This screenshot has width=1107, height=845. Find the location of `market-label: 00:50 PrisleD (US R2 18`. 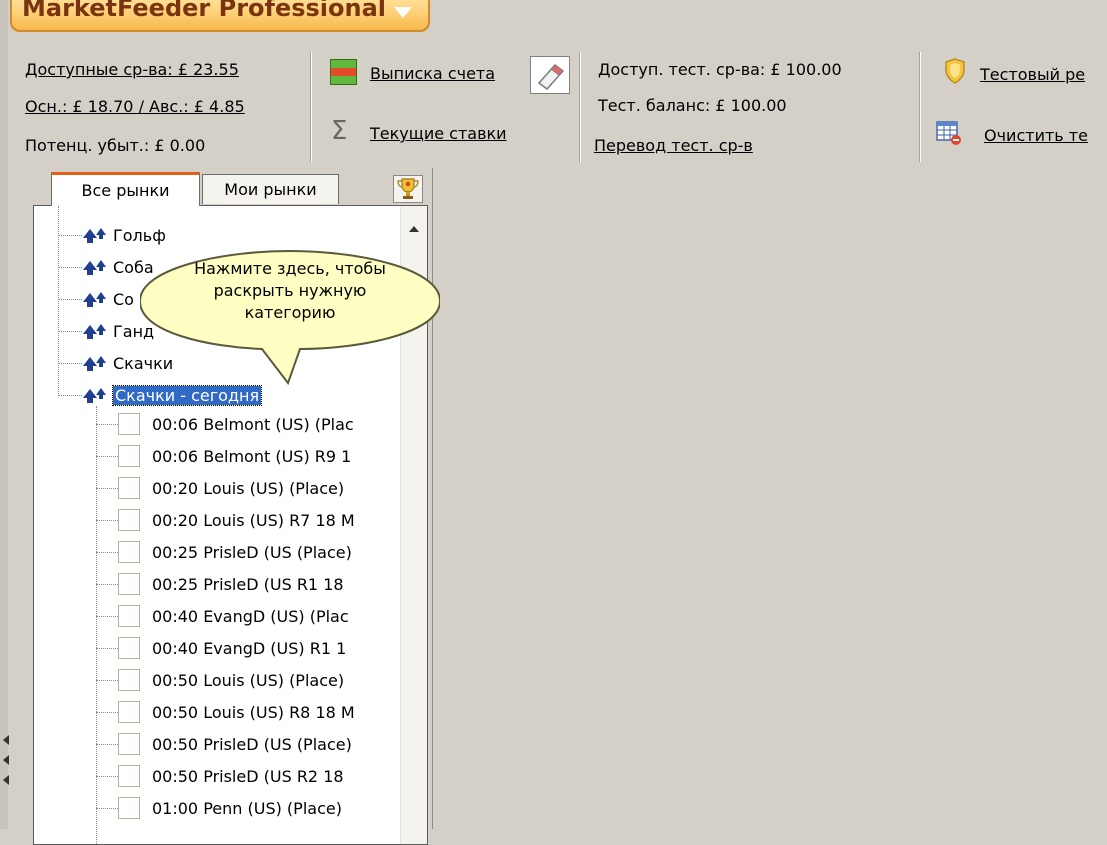

market-label: 00:50 PrisleD (US R2 18 is located at coordinates (248, 776).